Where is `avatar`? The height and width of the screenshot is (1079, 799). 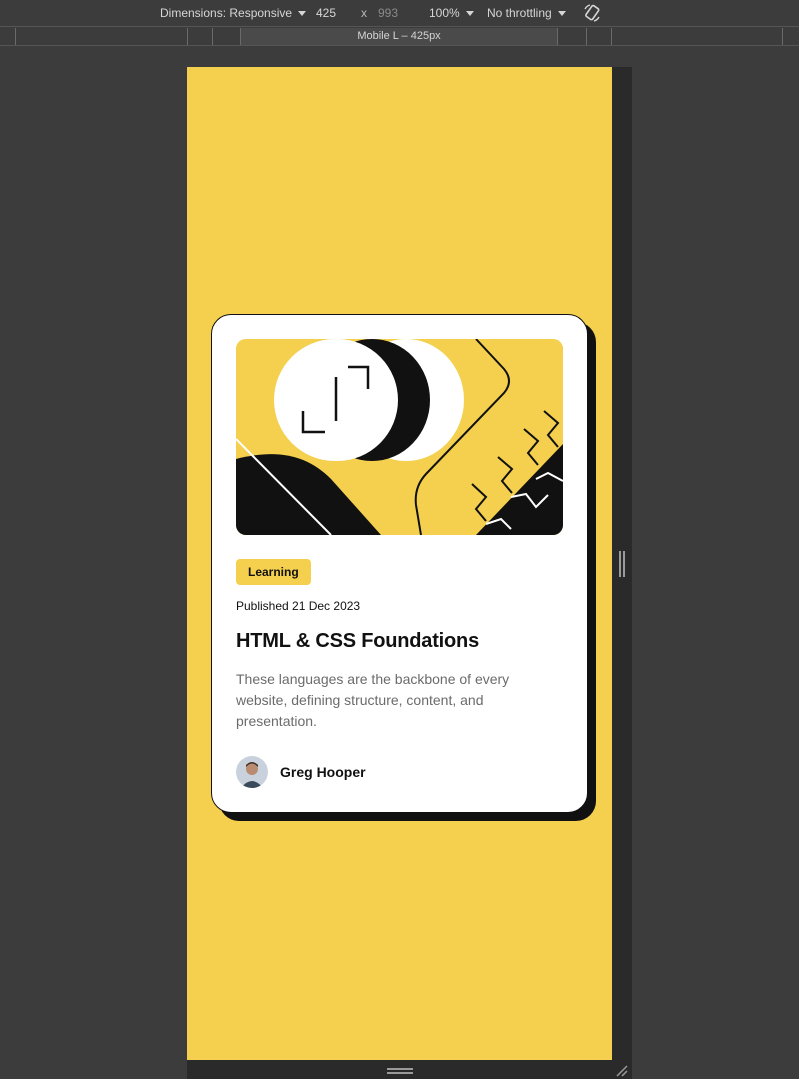 avatar is located at coordinates (252, 772).